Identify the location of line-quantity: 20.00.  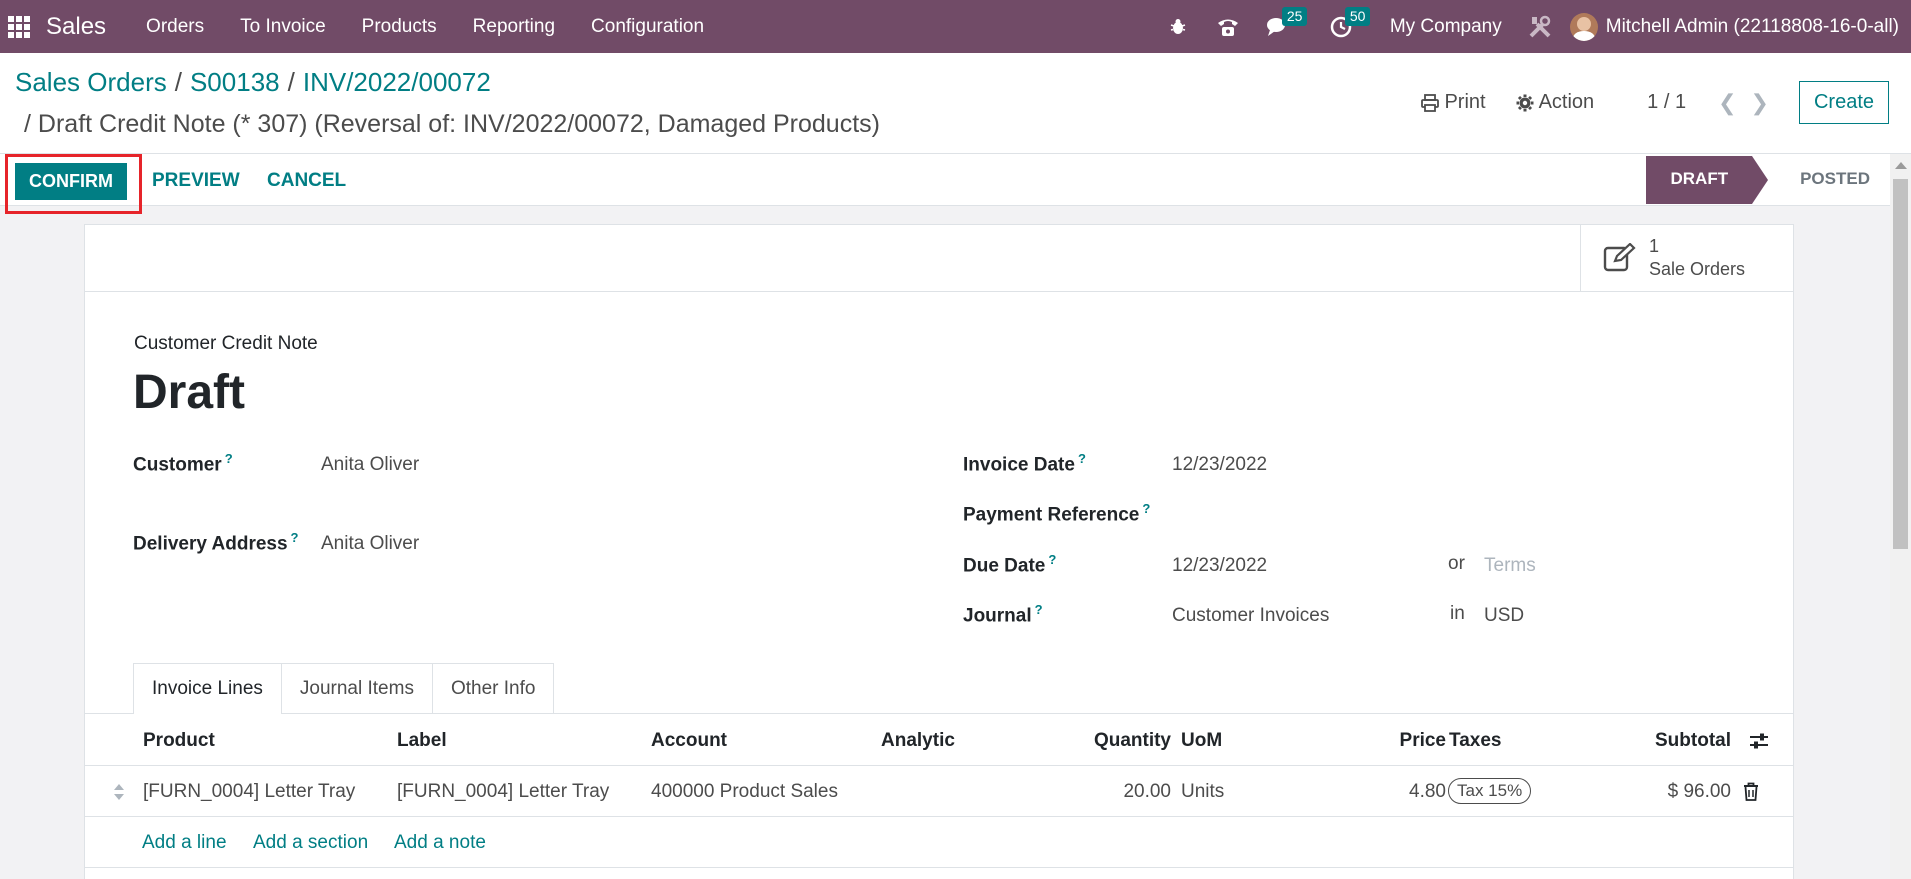
(1147, 792).